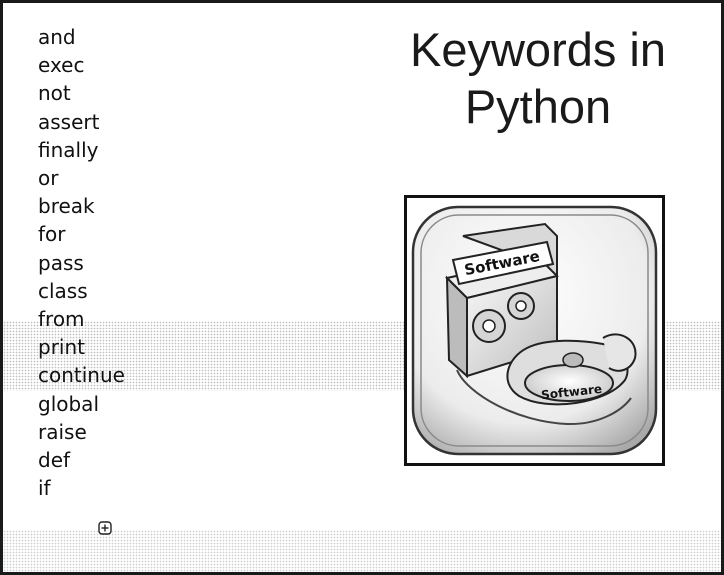 The width and height of the screenshot is (724, 575). Describe the element at coordinates (62, 431) in the screenshot. I see `keyword-item: raise` at that location.